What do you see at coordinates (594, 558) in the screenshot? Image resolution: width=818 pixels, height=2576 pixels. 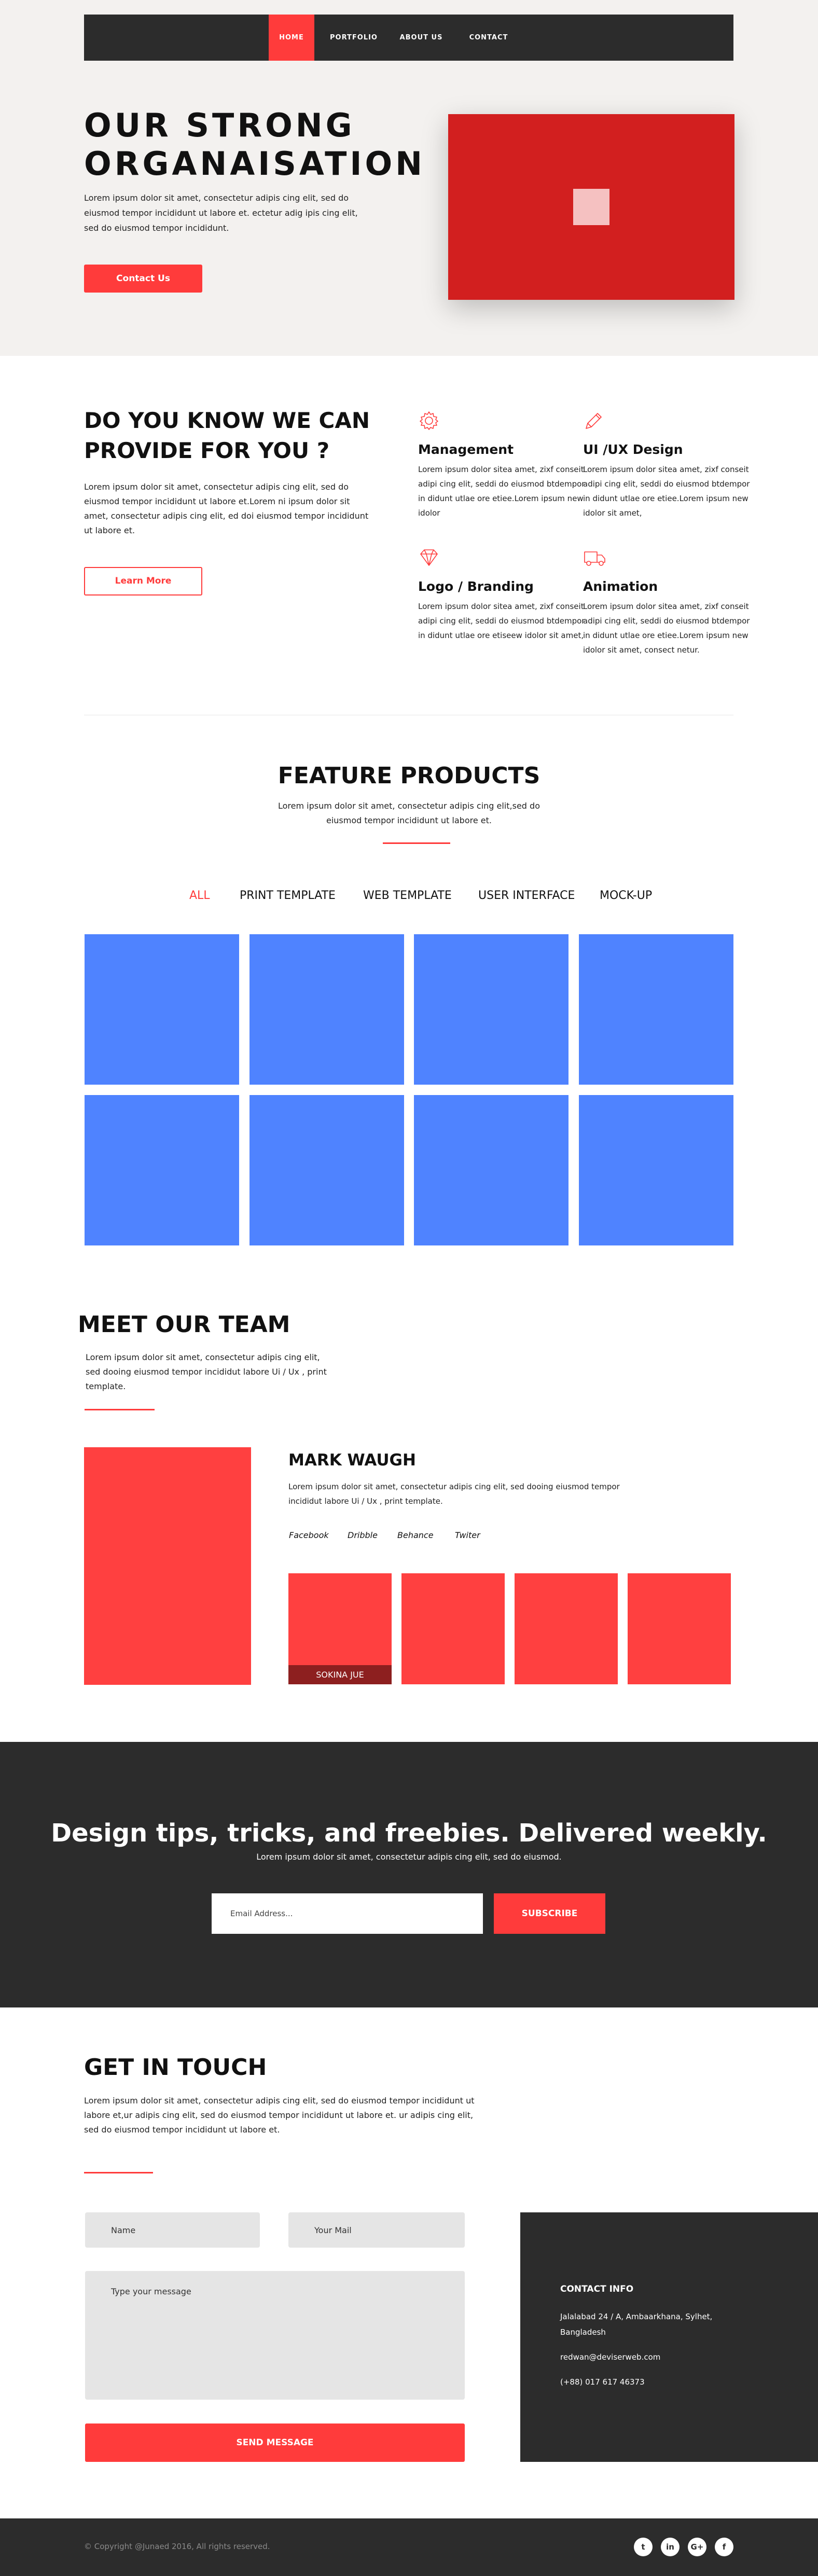 I see `truck-icon` at bounding box center [594, 558].